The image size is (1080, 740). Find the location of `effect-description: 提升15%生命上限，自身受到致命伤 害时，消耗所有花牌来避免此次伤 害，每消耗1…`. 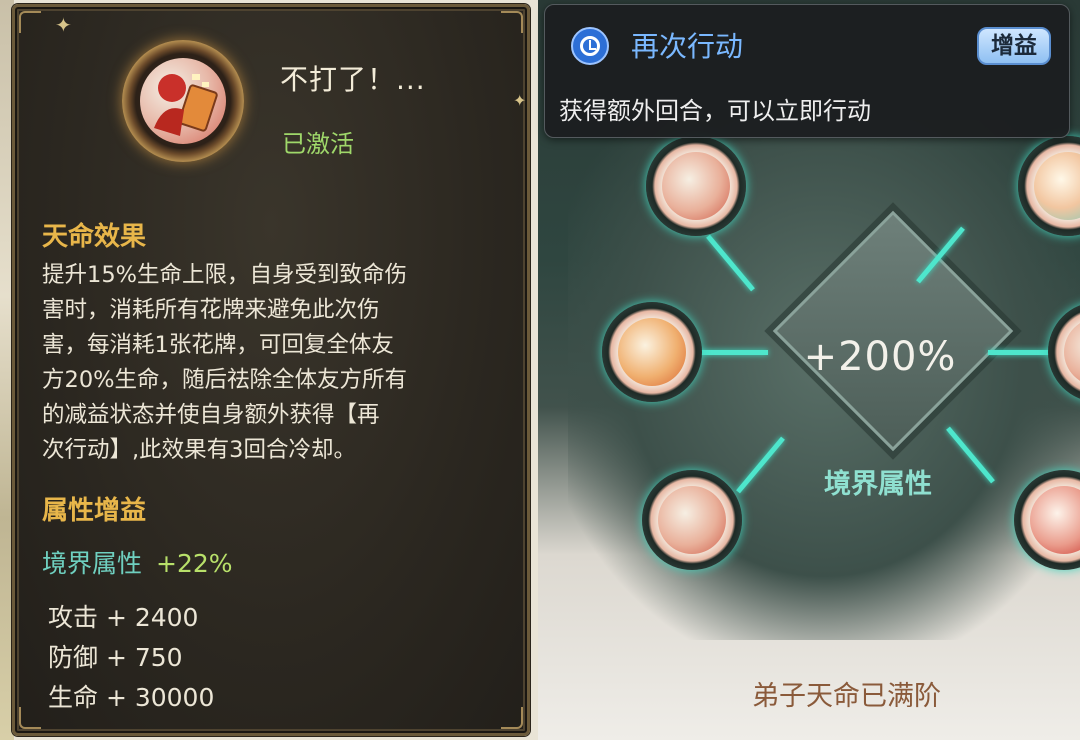

effect-description: 提升15%生命上限，自身受到致命伤 害时，消耗所有花牌来避免此次伤 害，每消耗1… is located at coordinates (275, 363).